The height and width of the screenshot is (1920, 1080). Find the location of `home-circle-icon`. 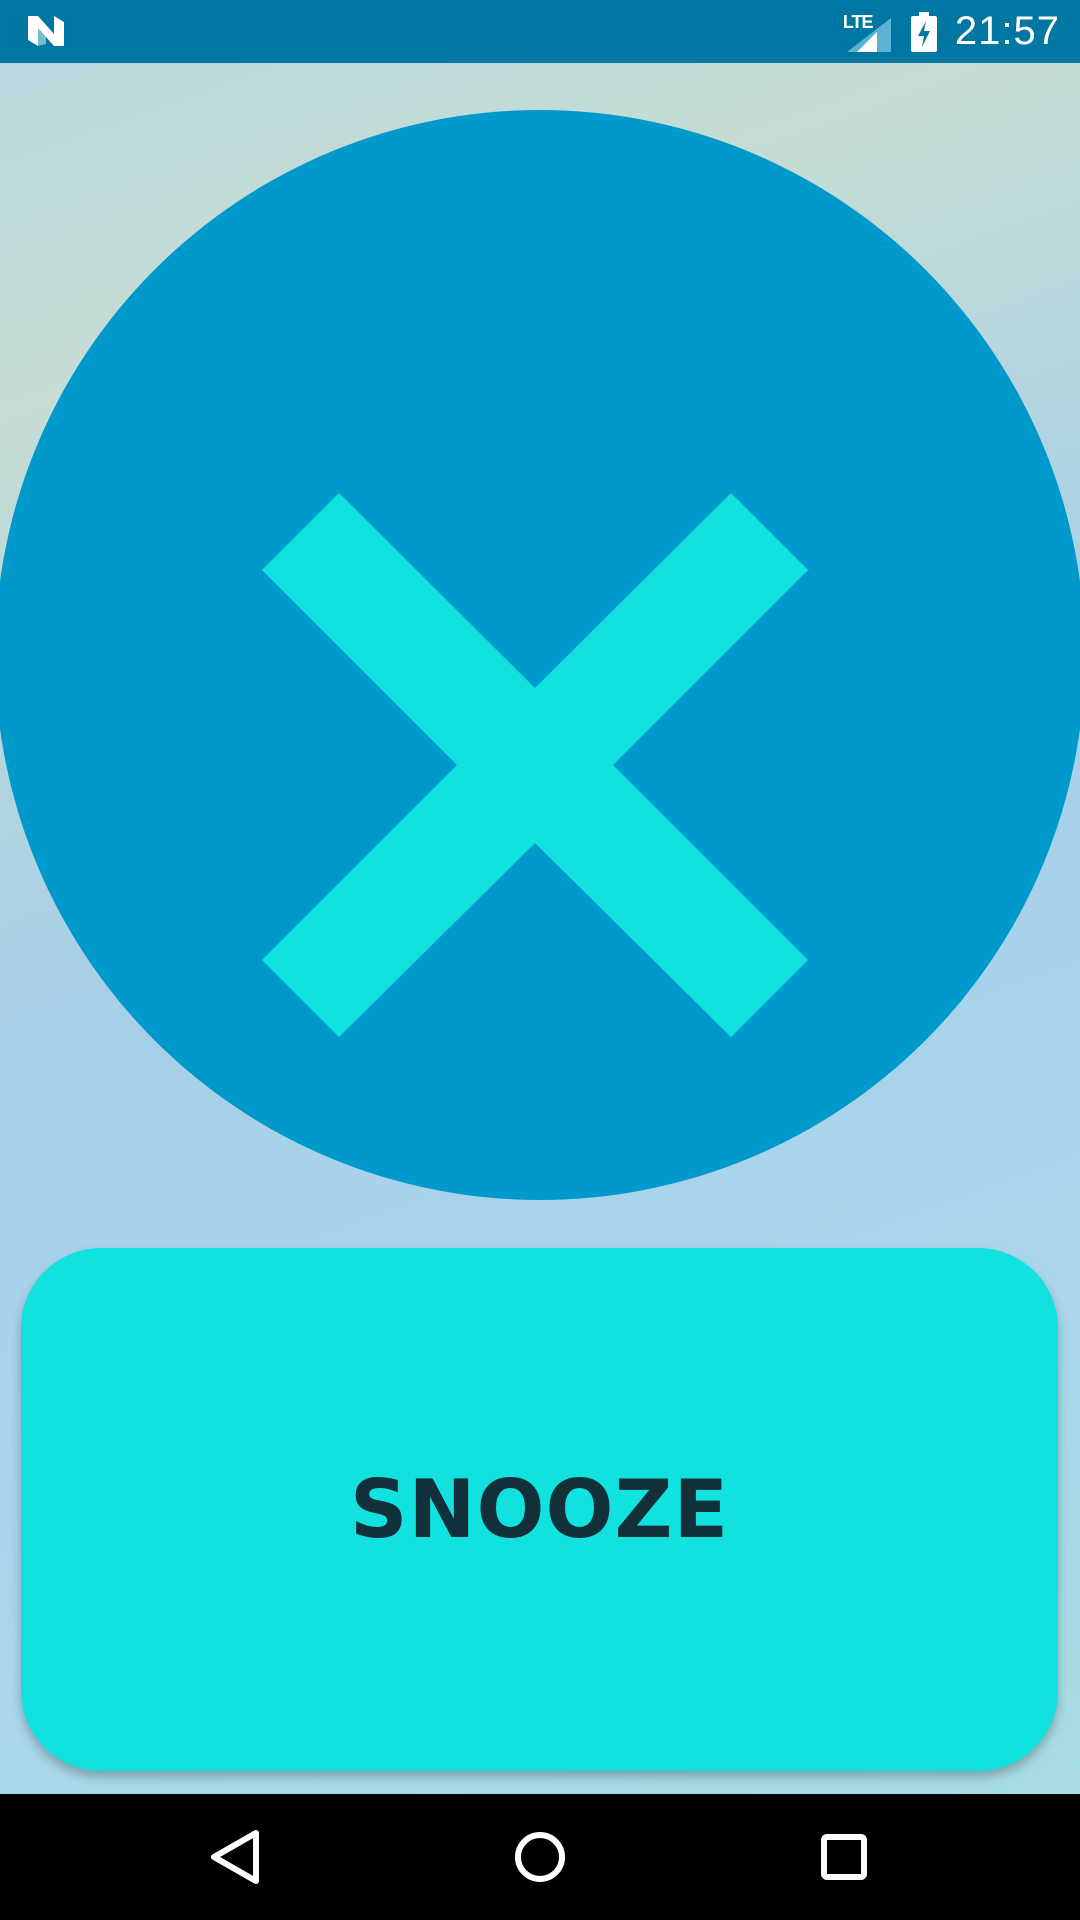

home-circle-icon is located at coordinates (540, 1857).